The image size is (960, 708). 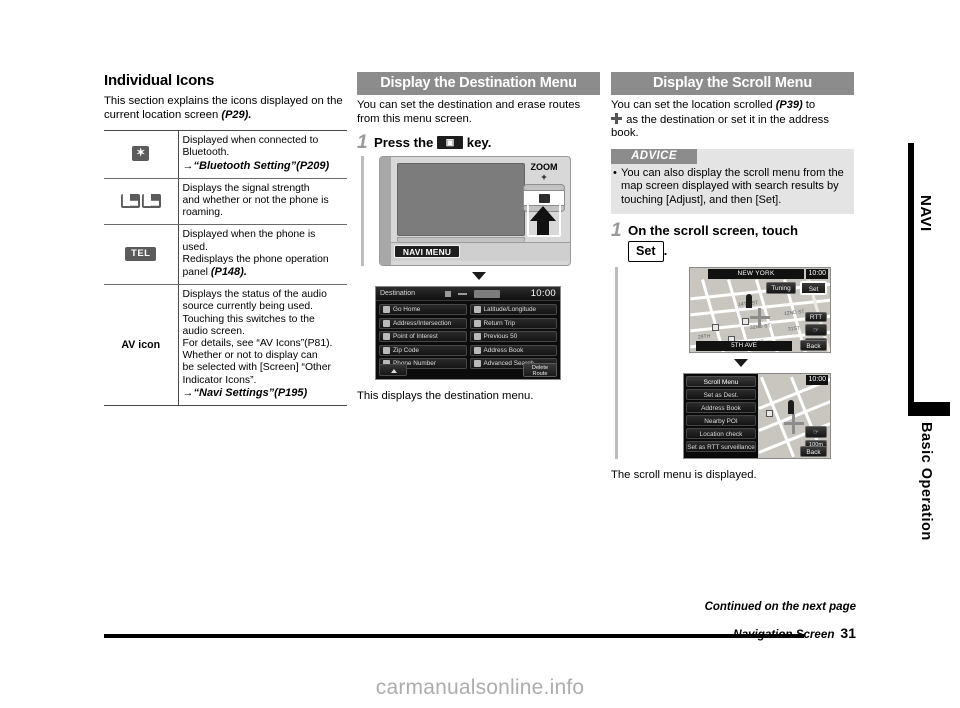 What do you see at coordinates (393, 369) in the screenshot?
I see `scroll-up-button` at bounding box center [393, 369].